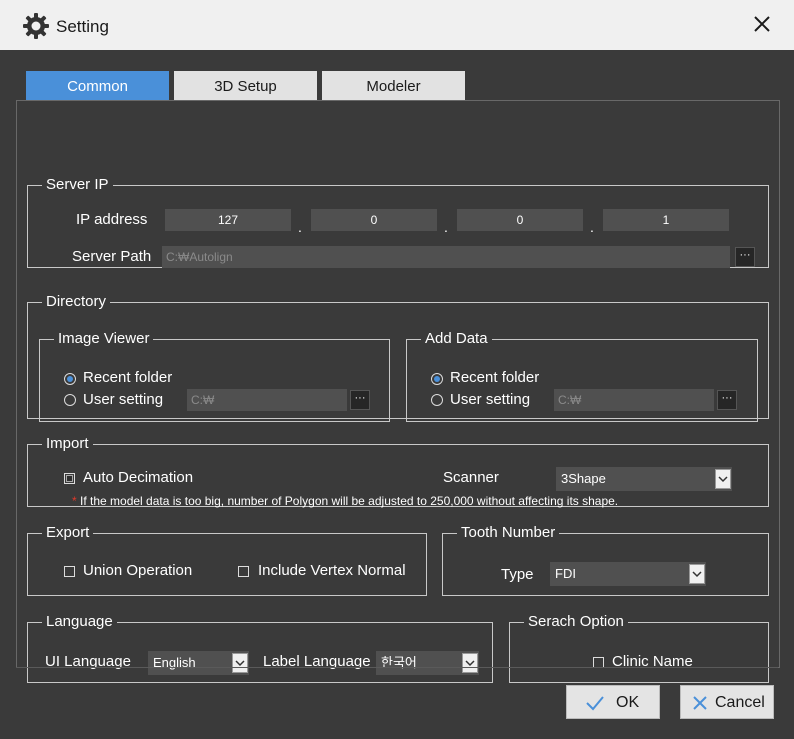 The width and height of the screenshot is (794, 739). What do you see at coordinates (374, 220) in the screenshot?
I see `ip-octet-2: 0` at bounding box center [374, 220].